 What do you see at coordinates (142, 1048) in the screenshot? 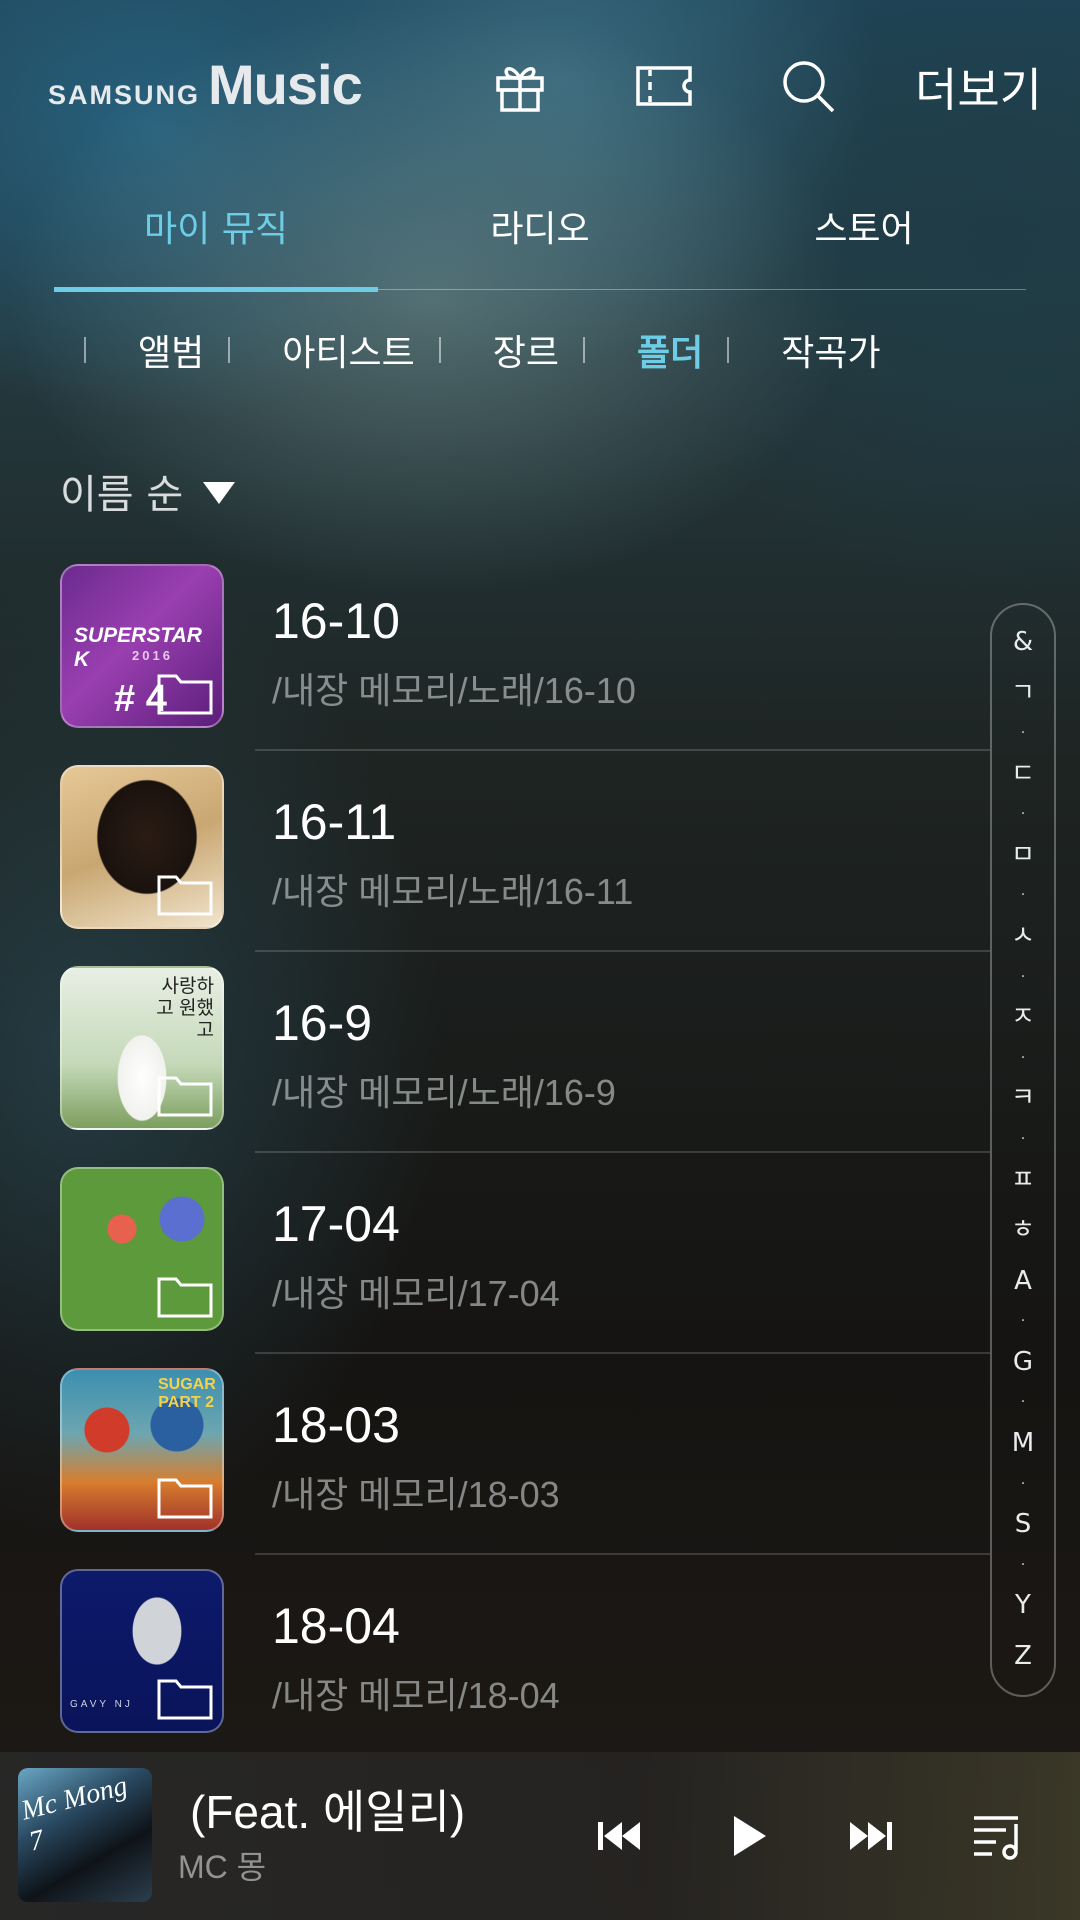
I see `album-thumbnail: 사랑하고 원했고` at bounding box center [142, 1048].